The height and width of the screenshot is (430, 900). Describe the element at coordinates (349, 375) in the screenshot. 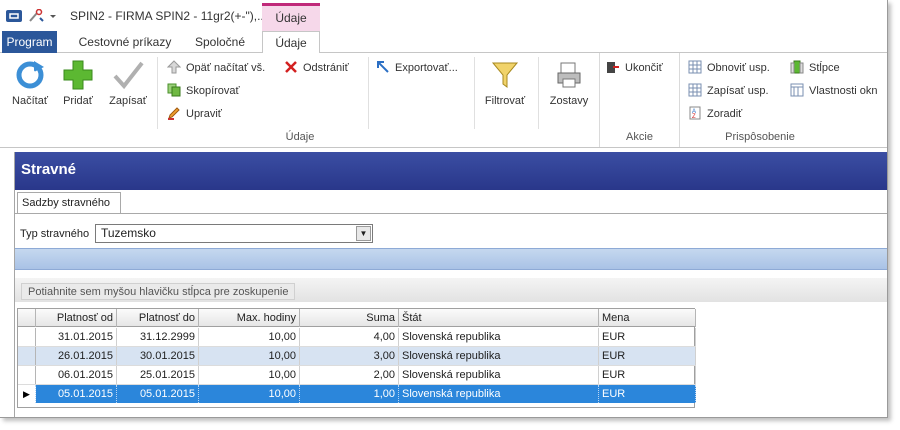

I see `cell-suma: 2,00` at that location.